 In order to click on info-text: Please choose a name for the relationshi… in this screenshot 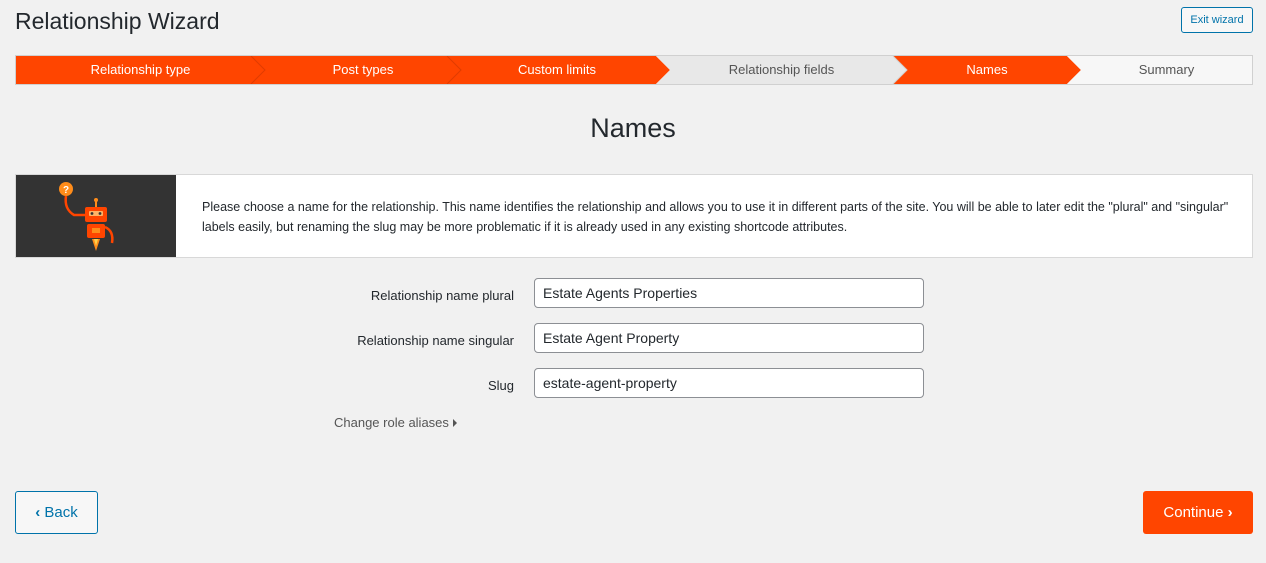, I will do `click(715, 217)`.